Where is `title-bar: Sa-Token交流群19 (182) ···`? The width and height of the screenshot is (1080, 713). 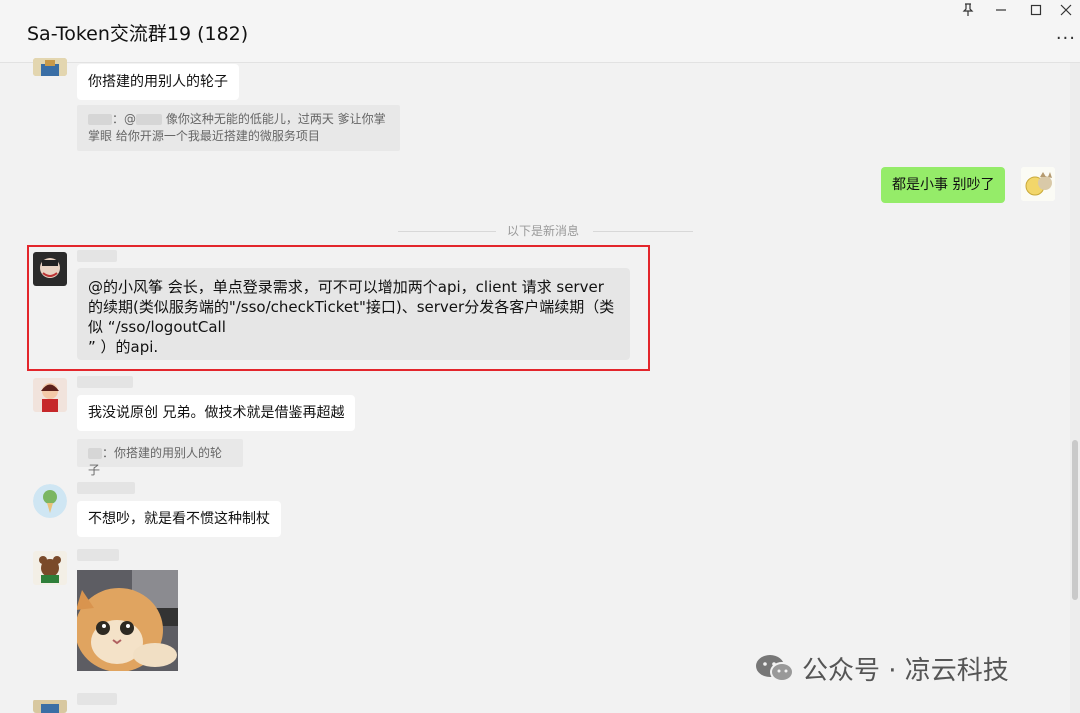
title-bar: Sa-Token交流群19 (182) ··· is located at coordinates (540, 31).